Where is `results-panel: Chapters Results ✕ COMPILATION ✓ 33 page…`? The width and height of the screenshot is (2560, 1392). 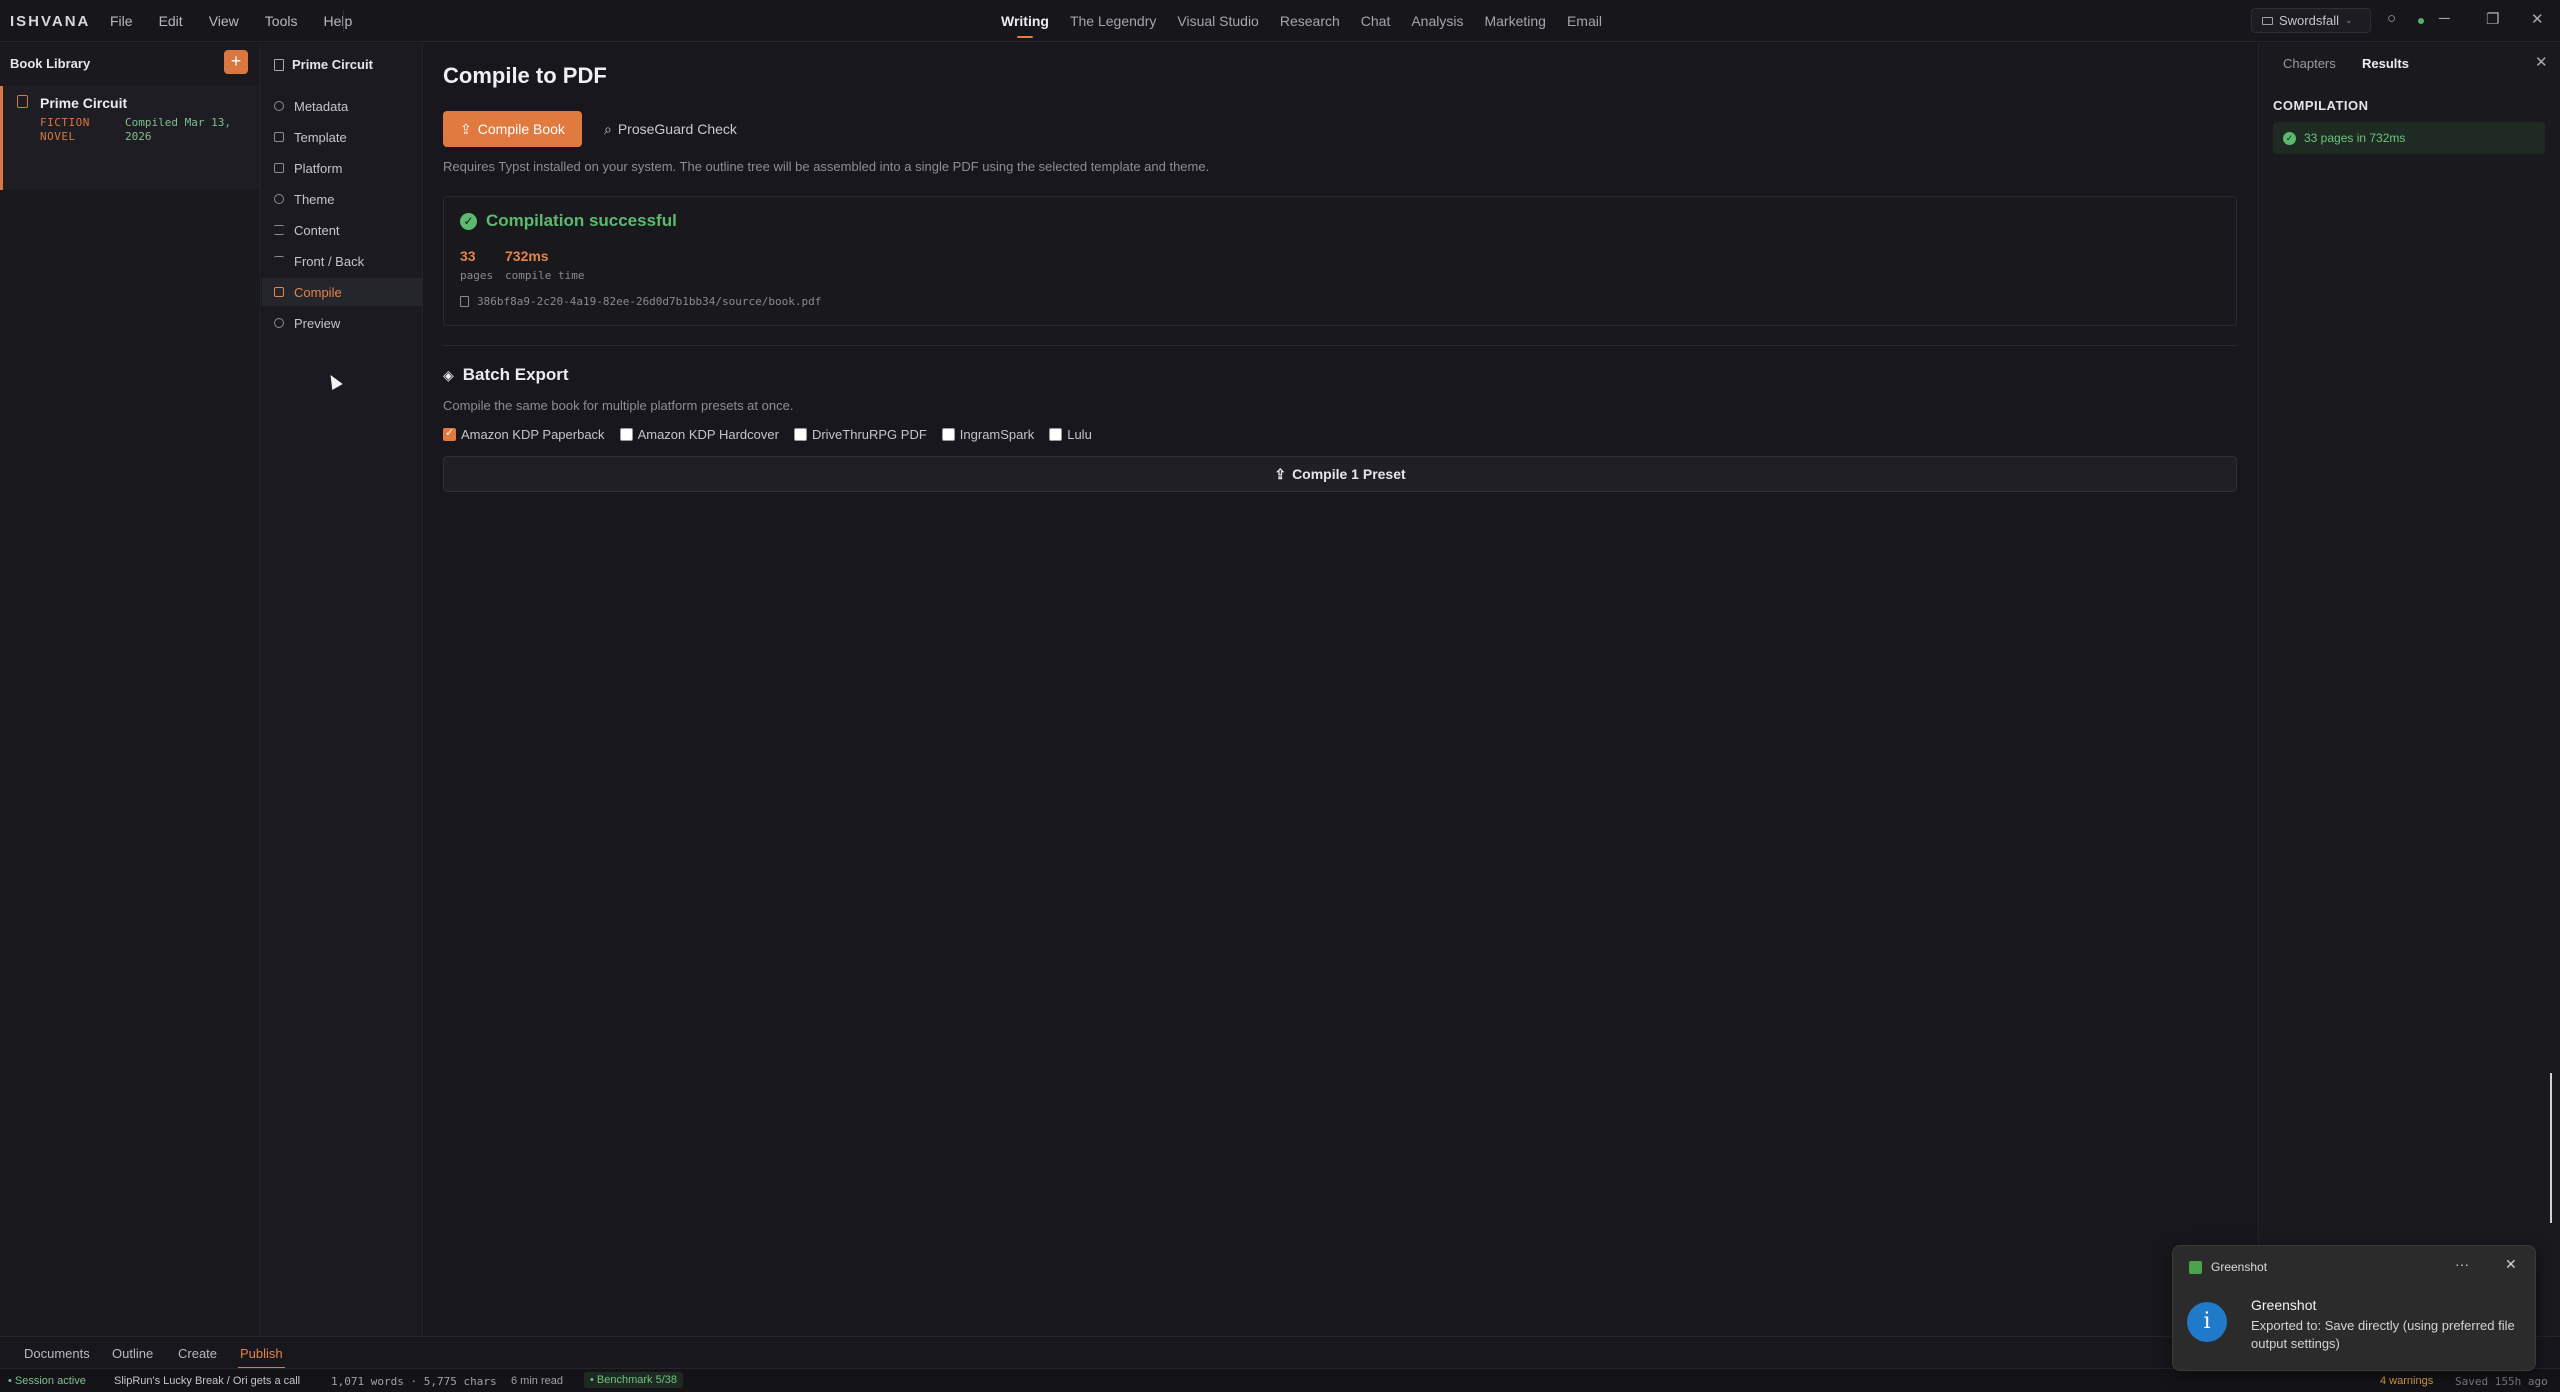
results-panel: Chapters Results ✕ COMPILATION ✓ 33 page… is located at coordinates (2409, 689).